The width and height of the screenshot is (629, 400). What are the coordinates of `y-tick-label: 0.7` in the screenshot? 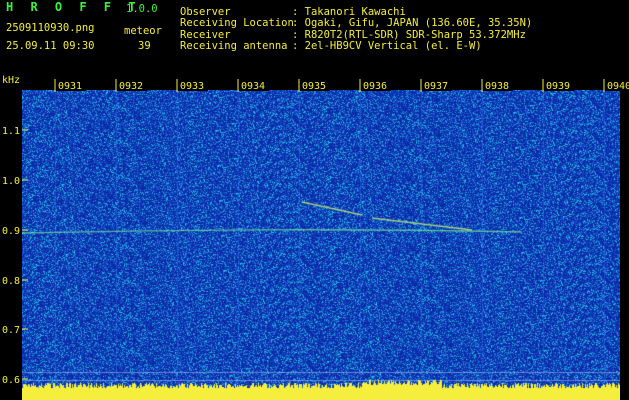 It's located at (11, 330).